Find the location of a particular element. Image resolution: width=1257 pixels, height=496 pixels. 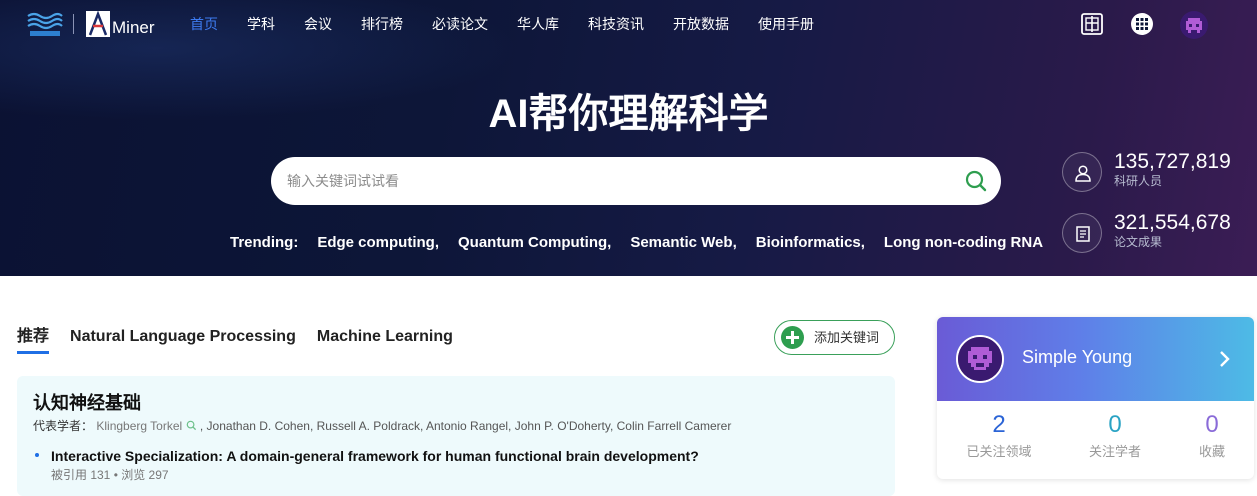

paper-meta: 被引用 131 • 浏览 297 is located at coordinates (110, 475).